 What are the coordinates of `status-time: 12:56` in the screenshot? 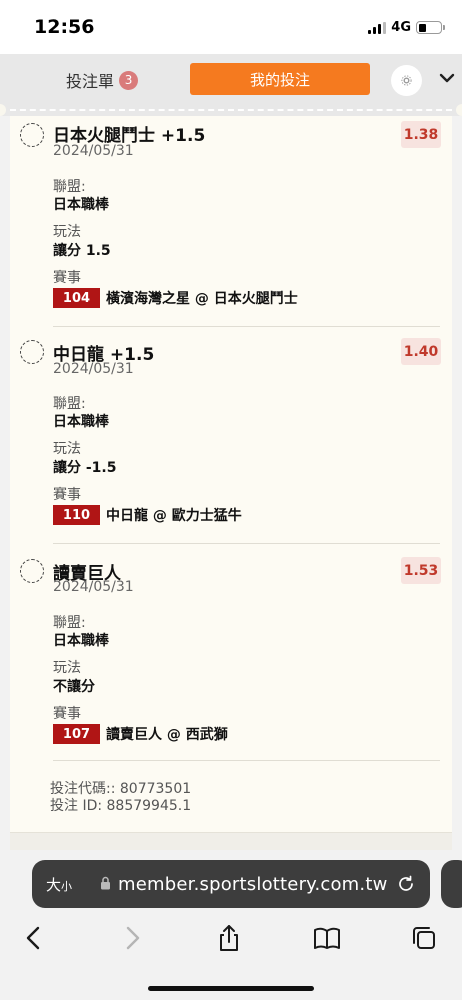 It's located at (64, 27).